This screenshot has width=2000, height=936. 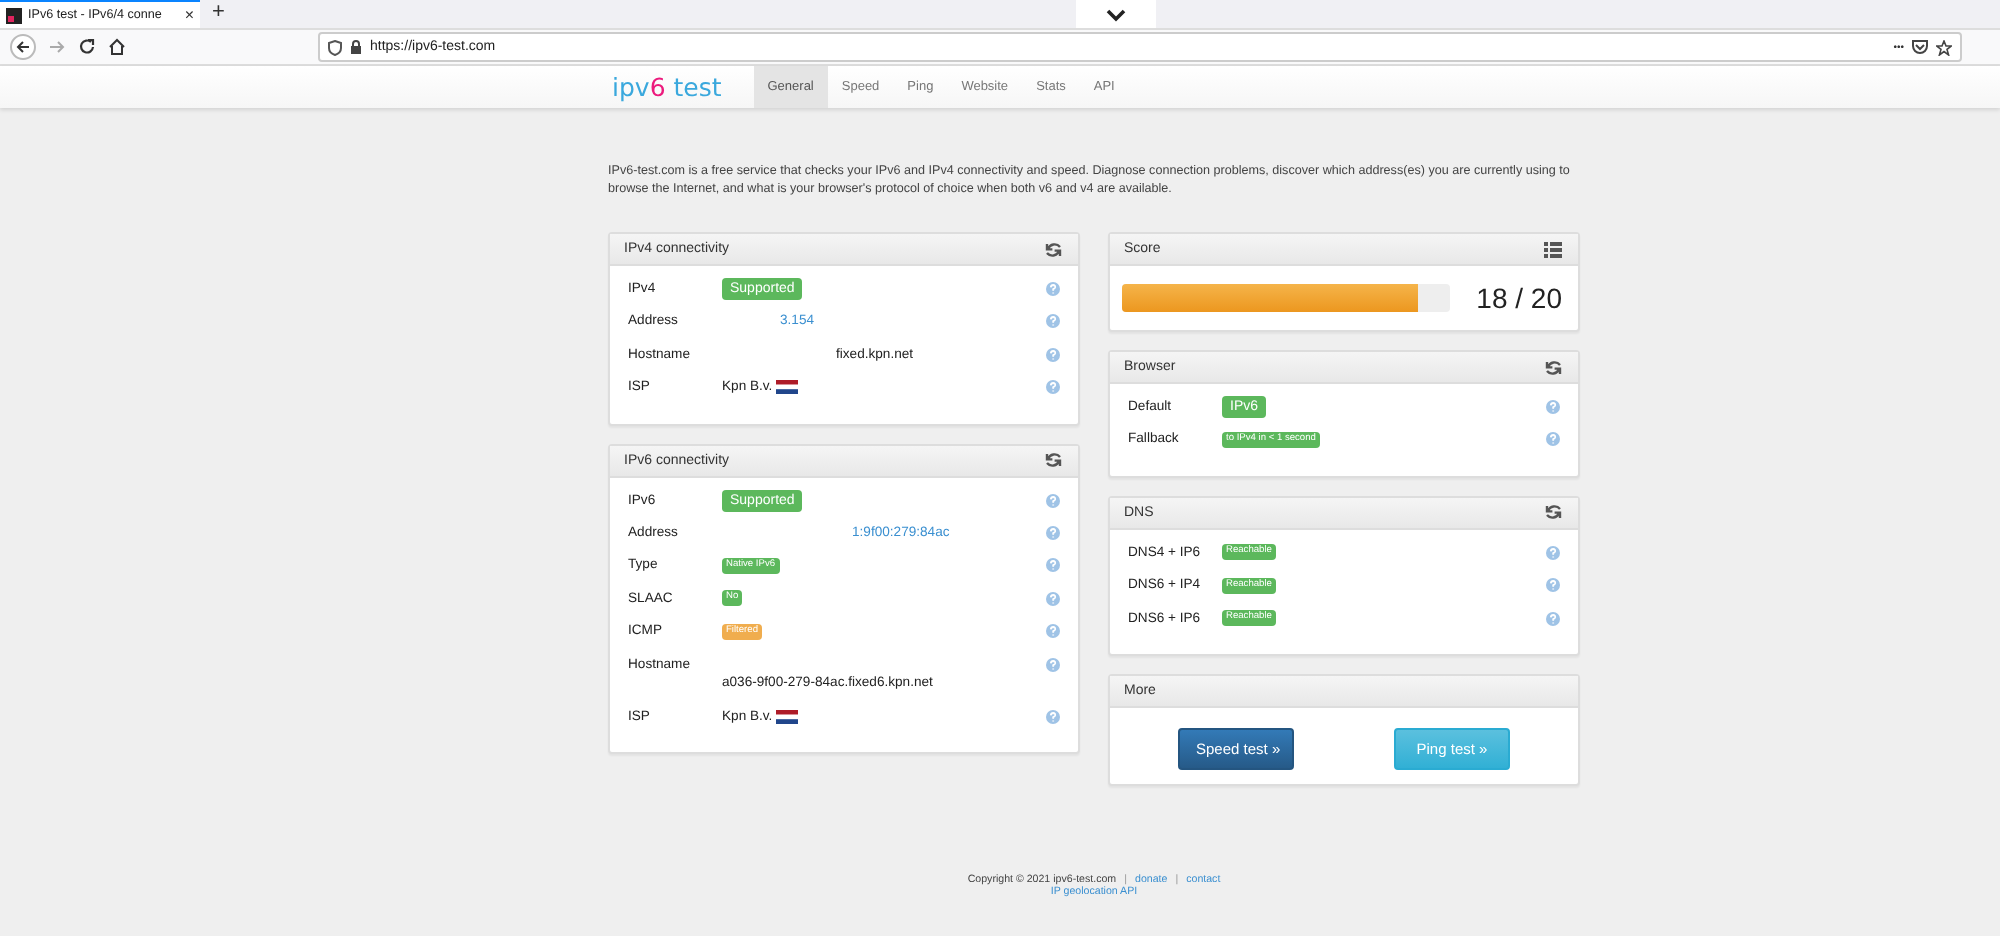 I want to click on chevron-down-icon, so click(x=1116, y=14).